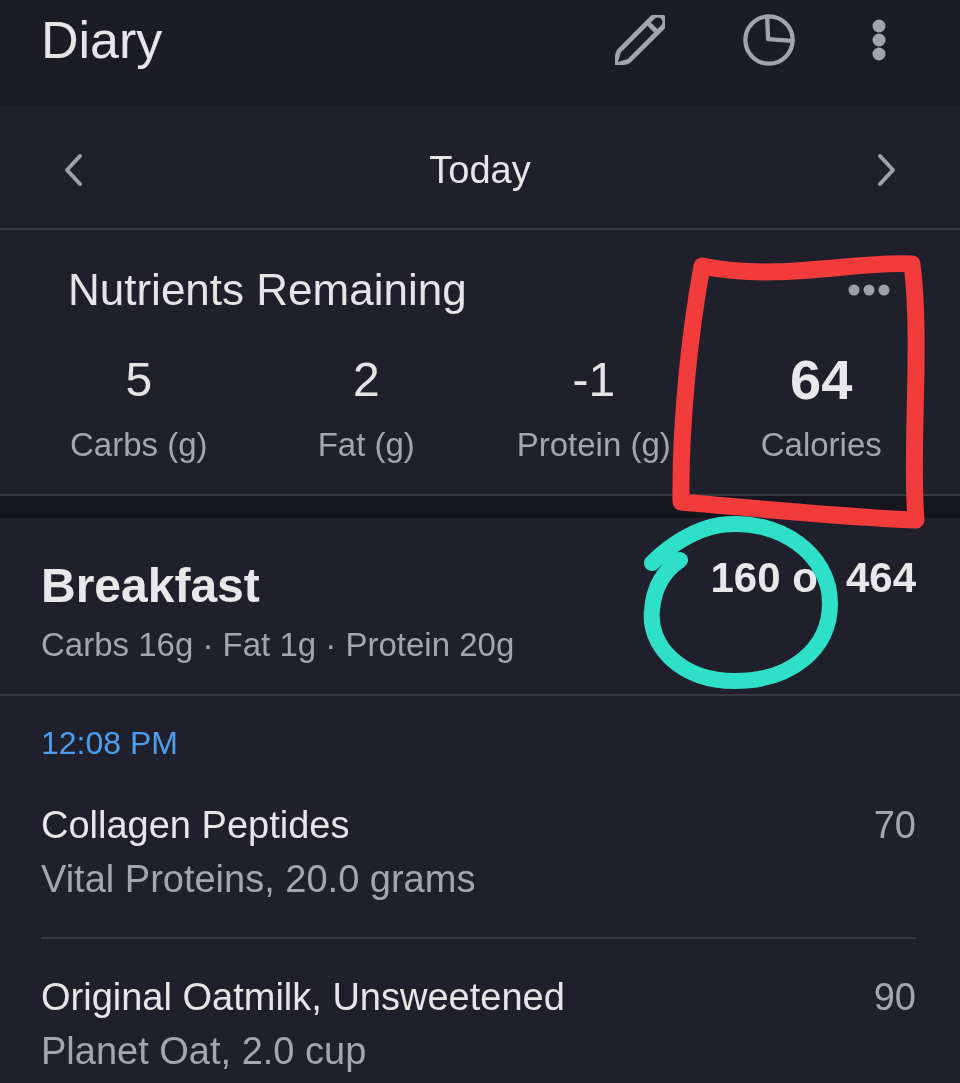 The width and height of the screenshot is (960, 1083). I want to click on food-calories: 70, so click(894, 825).